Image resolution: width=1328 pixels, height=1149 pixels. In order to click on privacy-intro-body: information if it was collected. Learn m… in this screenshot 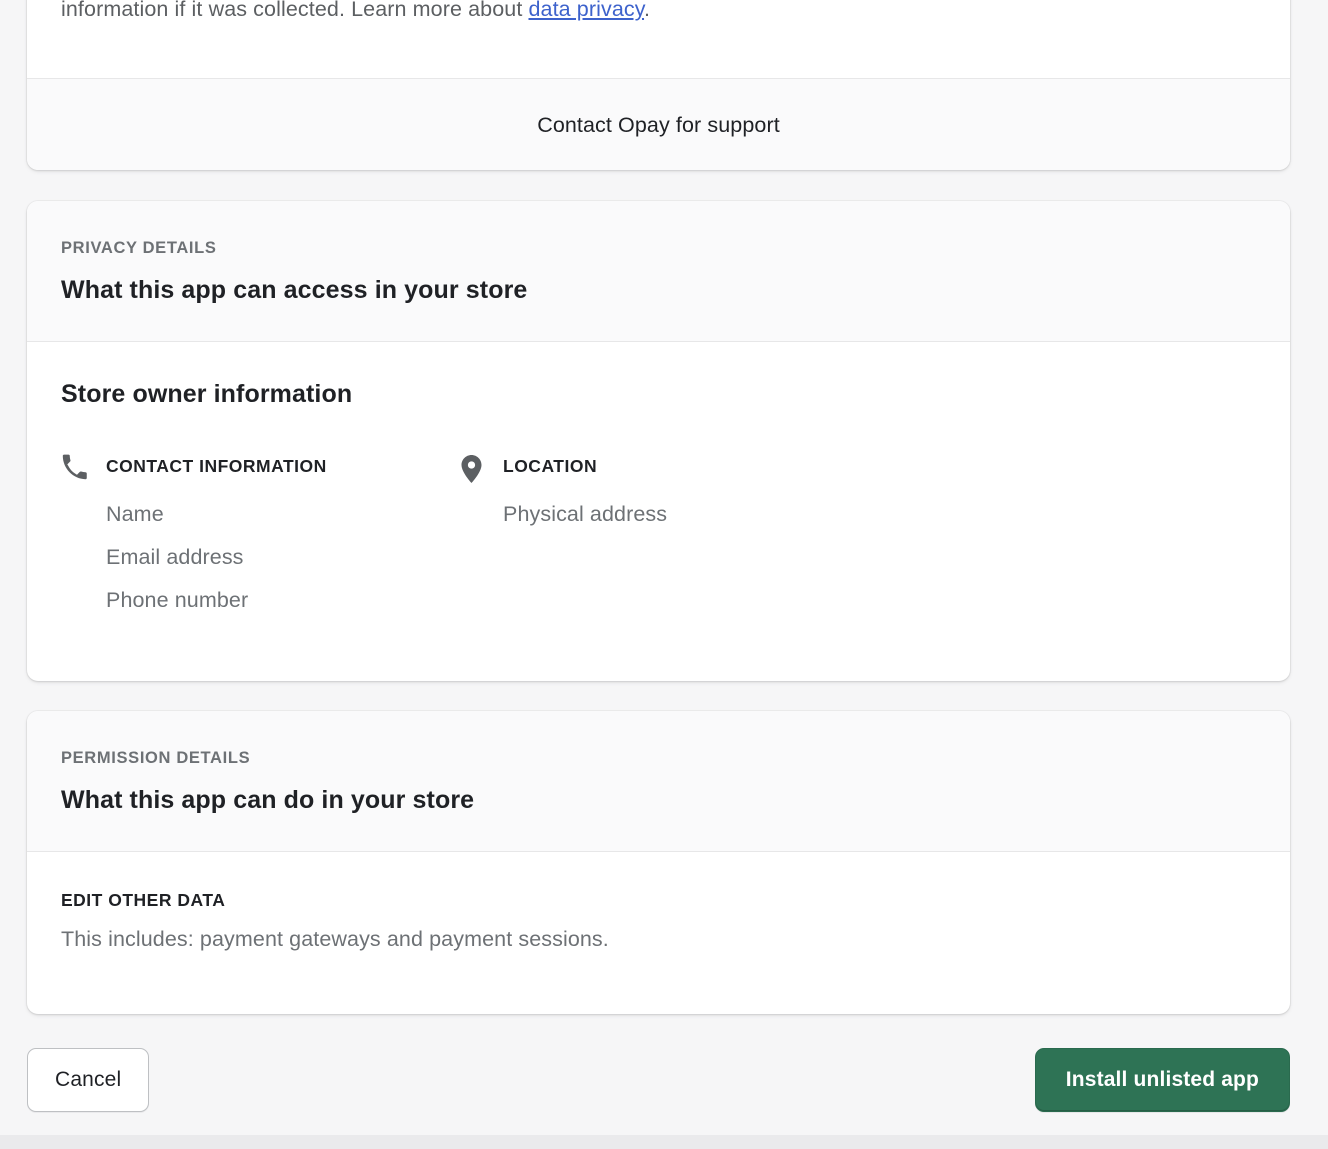, I will do `click(658, 39)`.